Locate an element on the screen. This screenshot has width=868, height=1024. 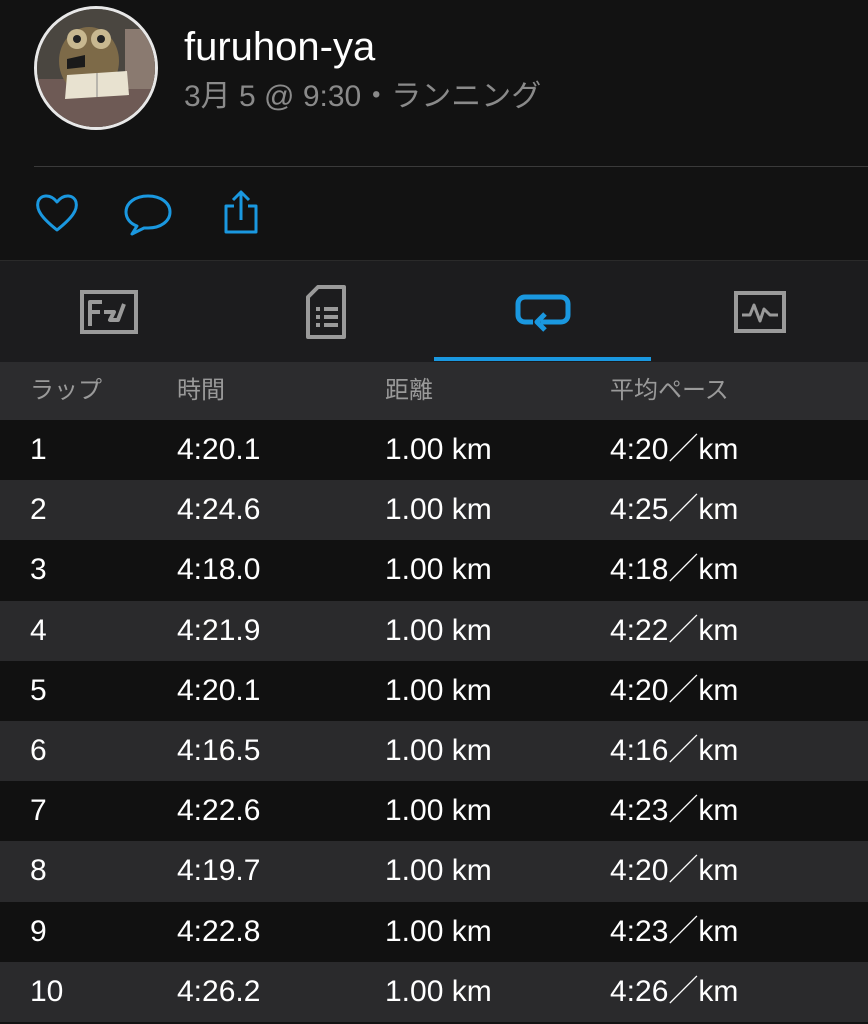
lap-time: 4:22.8 is located at coordinates (219, 931).